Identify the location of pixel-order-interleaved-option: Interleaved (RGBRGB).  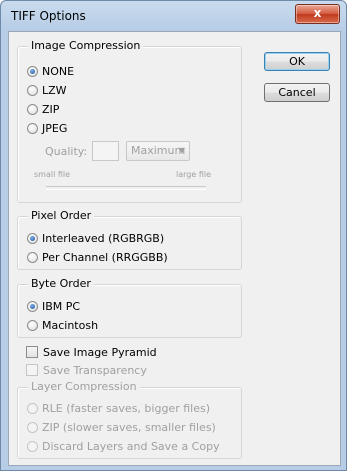
(95, 238).